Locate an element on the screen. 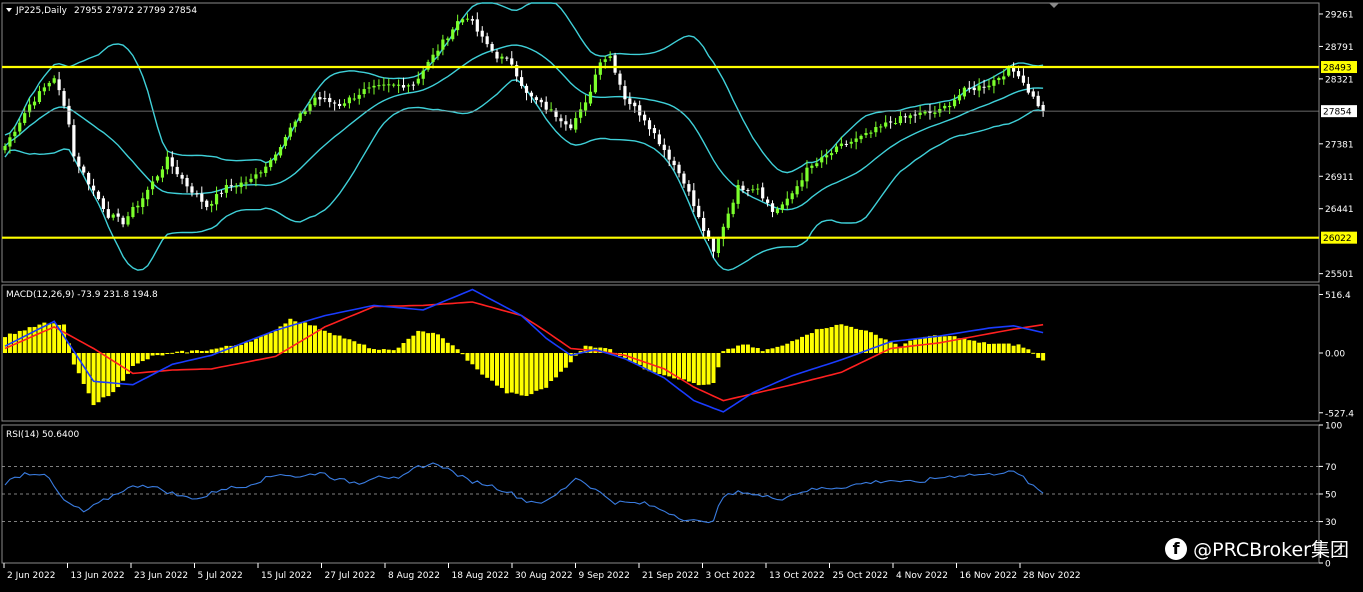  date-tick-label: 2 Jun 2022 is located at coordinates (31, 576).